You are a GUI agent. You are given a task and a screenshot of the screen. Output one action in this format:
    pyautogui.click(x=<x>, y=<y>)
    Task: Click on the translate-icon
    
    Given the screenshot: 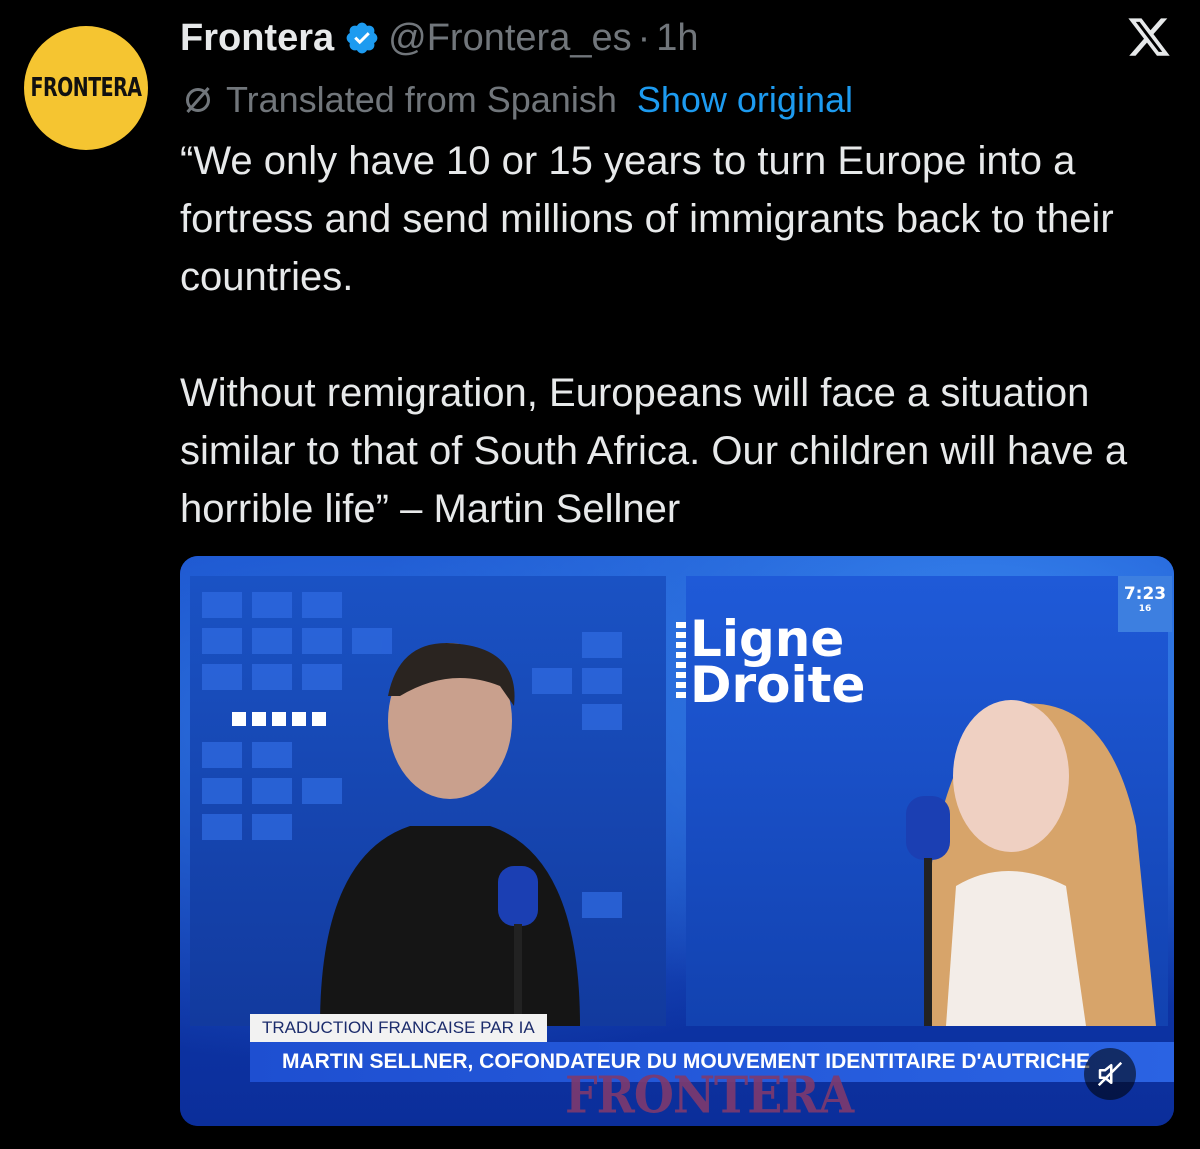 What is the action you would take?
    pyautogui.click(x=198, y=100)
    